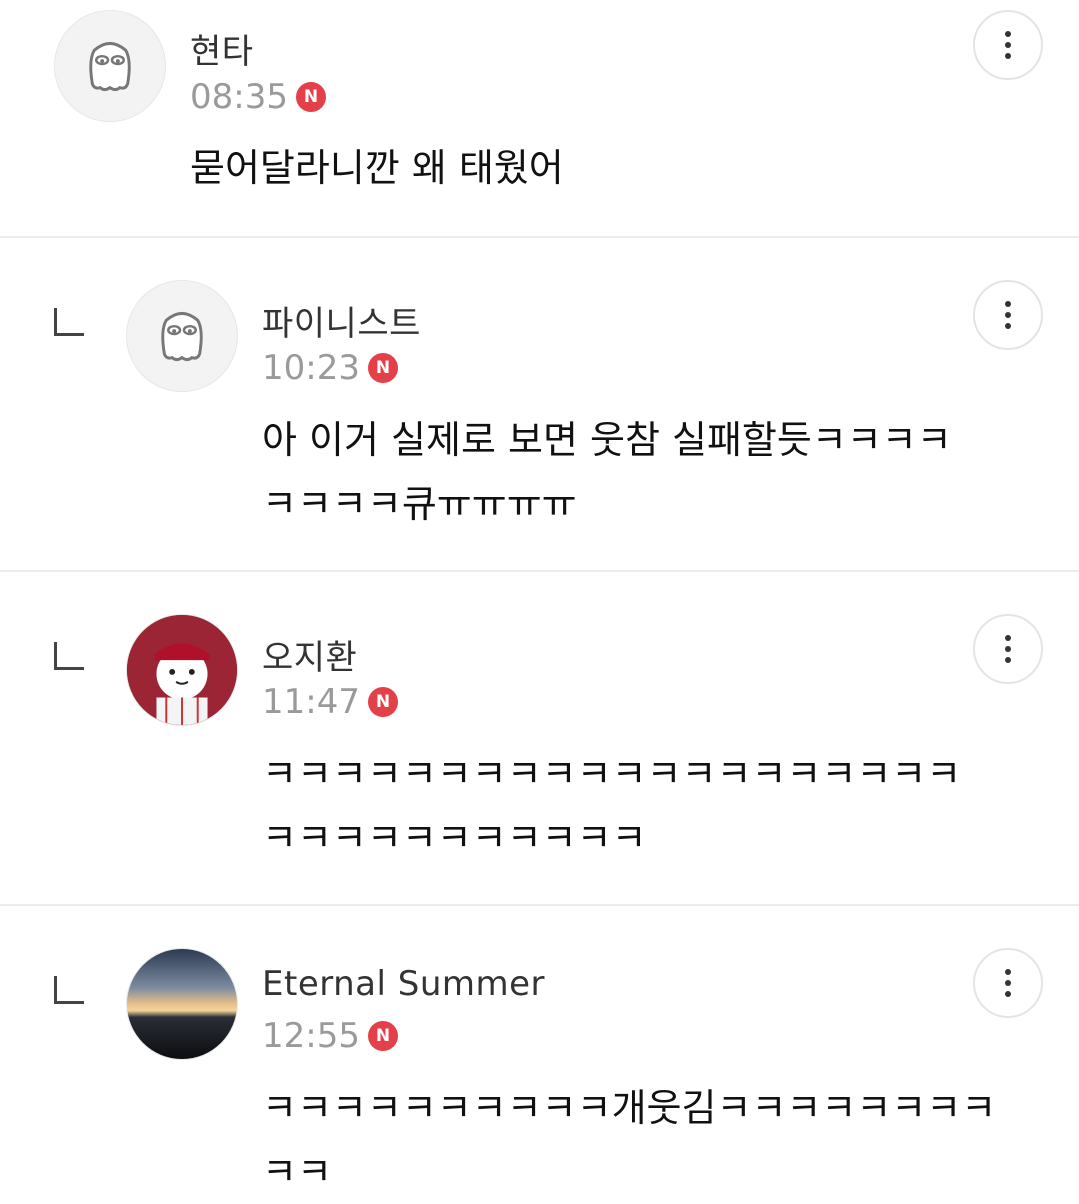 The width and height of the screenshot is (1079, 1204). What do you see at coordinates (341, 320) in the screenshot?
I see `comment-author: 파이니스트` at bounding box center [341, 320].